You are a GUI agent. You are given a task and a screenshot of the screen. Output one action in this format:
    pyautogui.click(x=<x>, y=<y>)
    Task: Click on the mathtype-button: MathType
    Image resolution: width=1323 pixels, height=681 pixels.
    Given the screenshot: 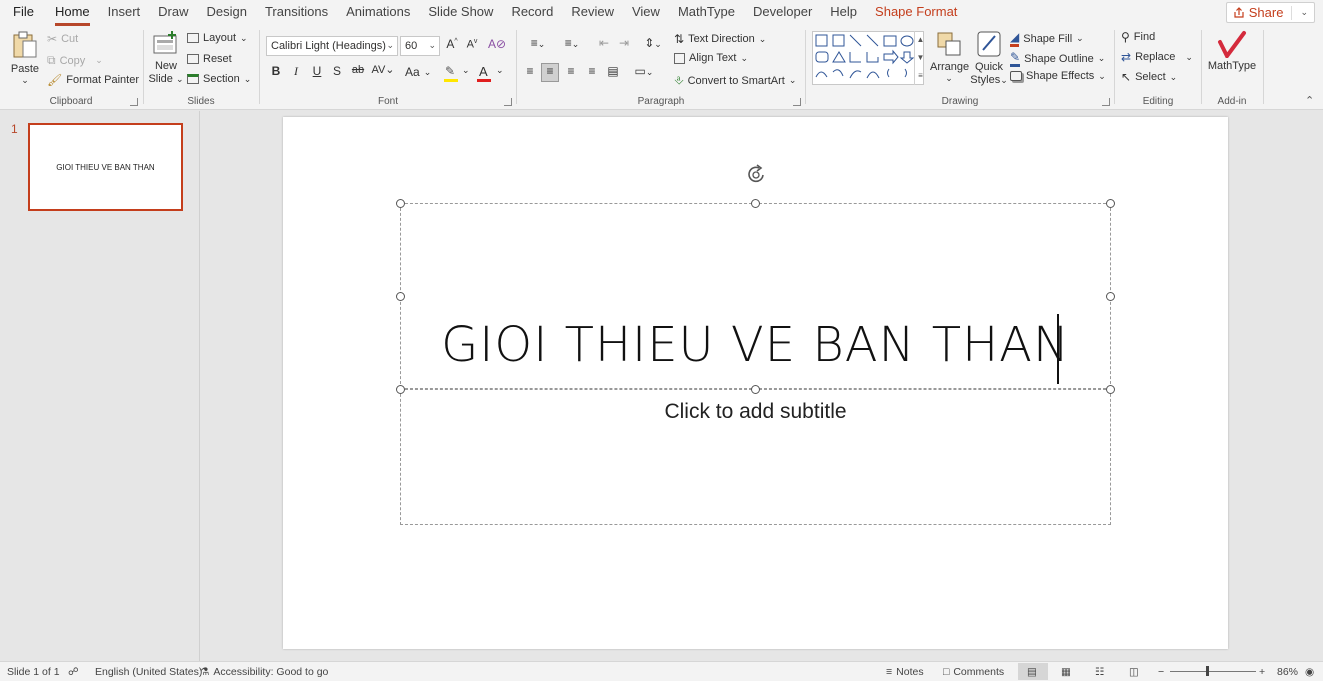 What is the action you would take?
    pyautogui.click(x=1232, y=55)
    